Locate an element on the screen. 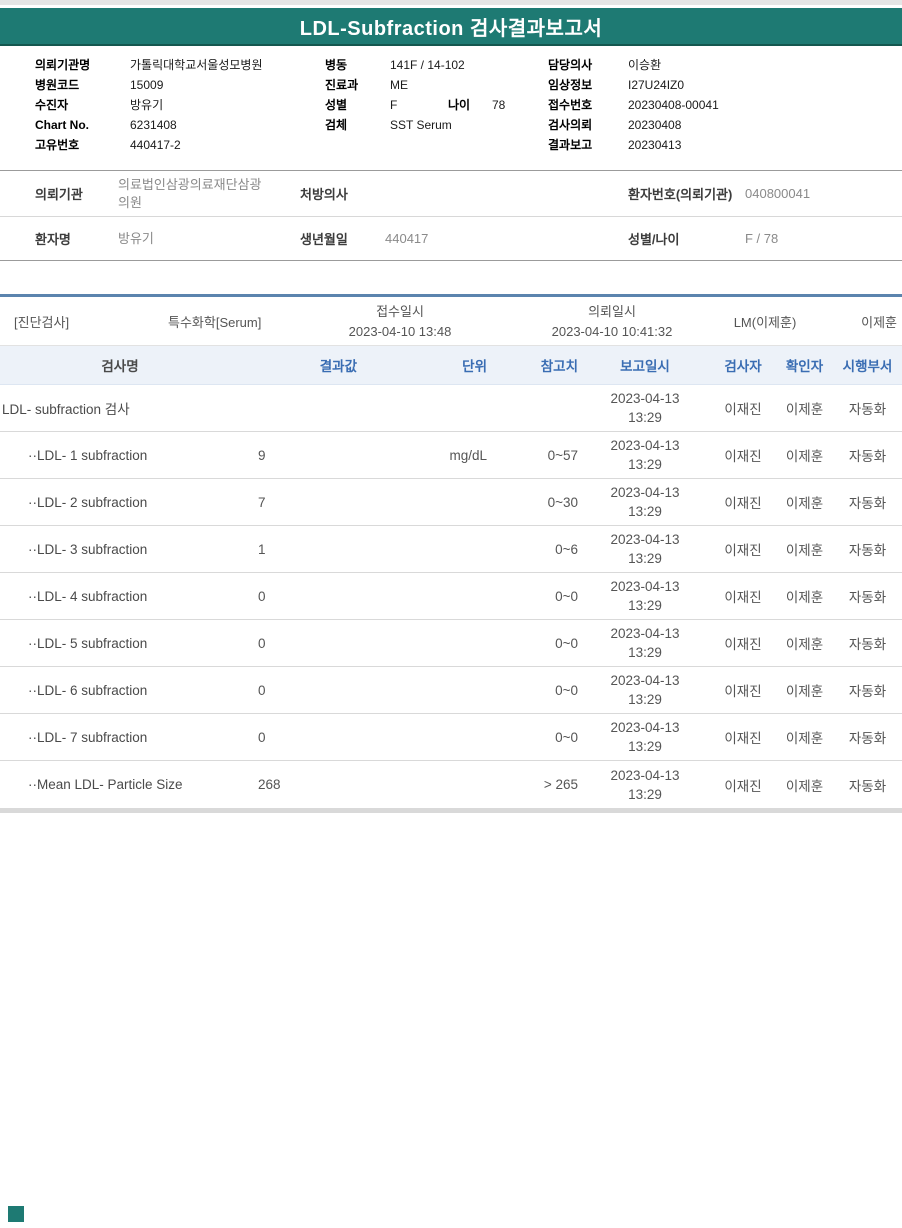 The width and height of the screenshot is (902, 1228). patient-row: 환자명 방유기 생년월일 440417 성별/나이 F / 78 is located at coordinates (451, 238).